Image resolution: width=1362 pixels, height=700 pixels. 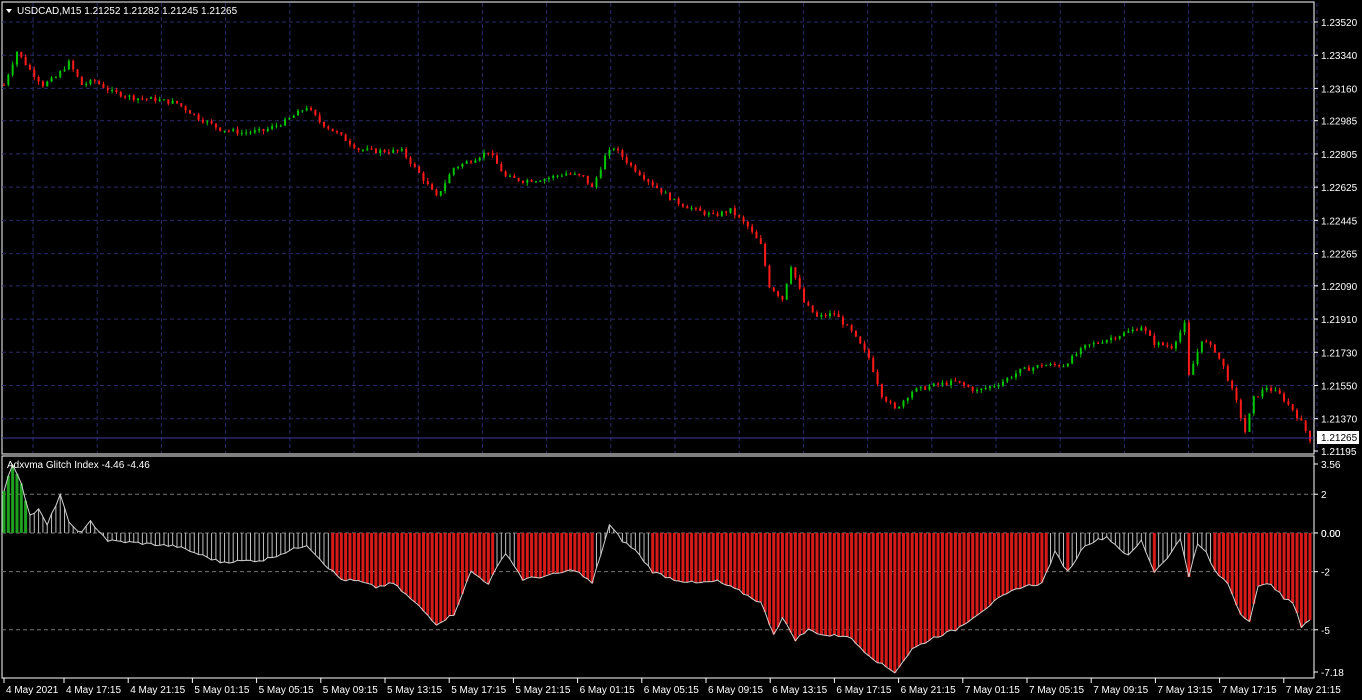 I want to click on price-tick-label: 1.22090, so click(x=1339, y=287).